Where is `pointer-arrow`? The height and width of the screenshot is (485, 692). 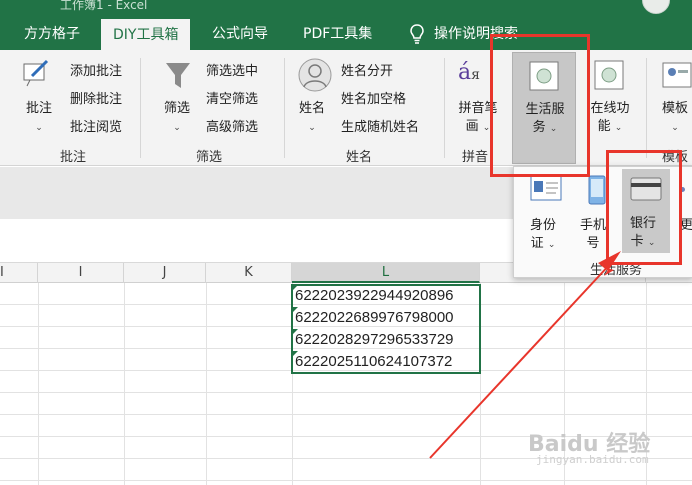
pointer-arrow is located at coordinates (525, 355).